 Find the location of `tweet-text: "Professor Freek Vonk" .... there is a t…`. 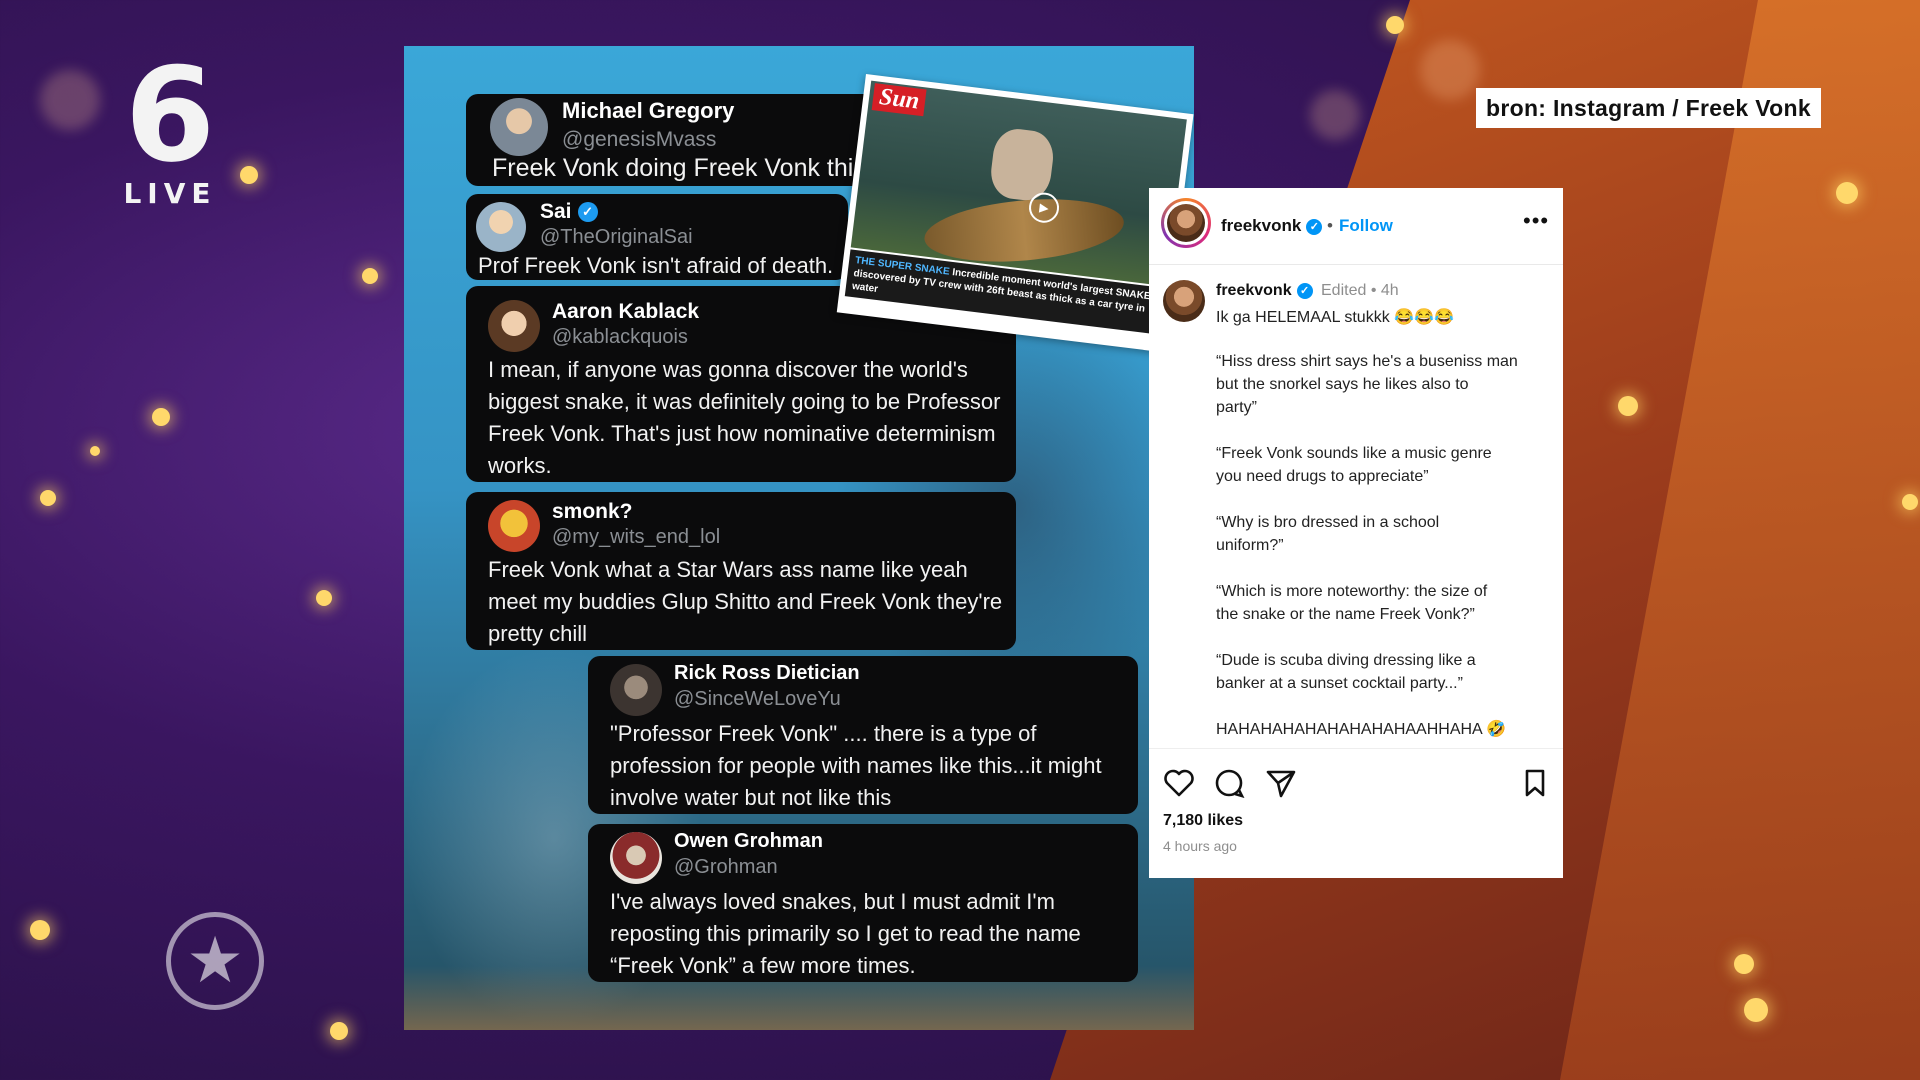

tweet-text: "Professor Freek Vonk" .... there is a t… is located at coordinates (856, 765).